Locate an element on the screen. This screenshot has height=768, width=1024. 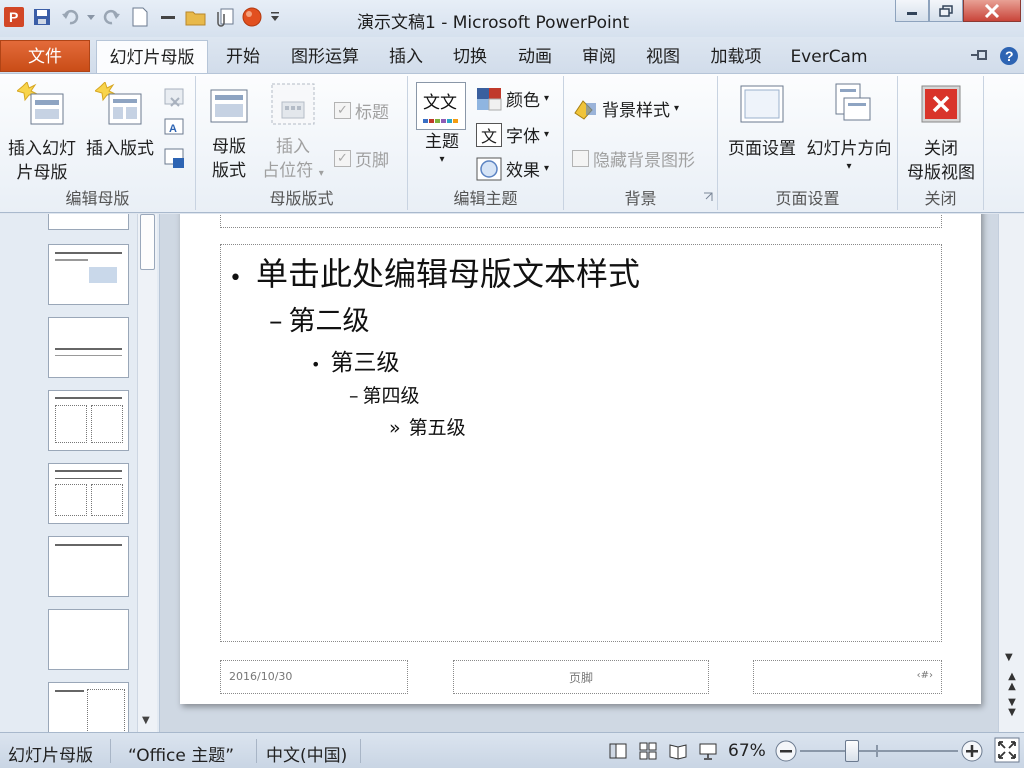
slide-sorter-view-icon is located at coordinates (648, 751).